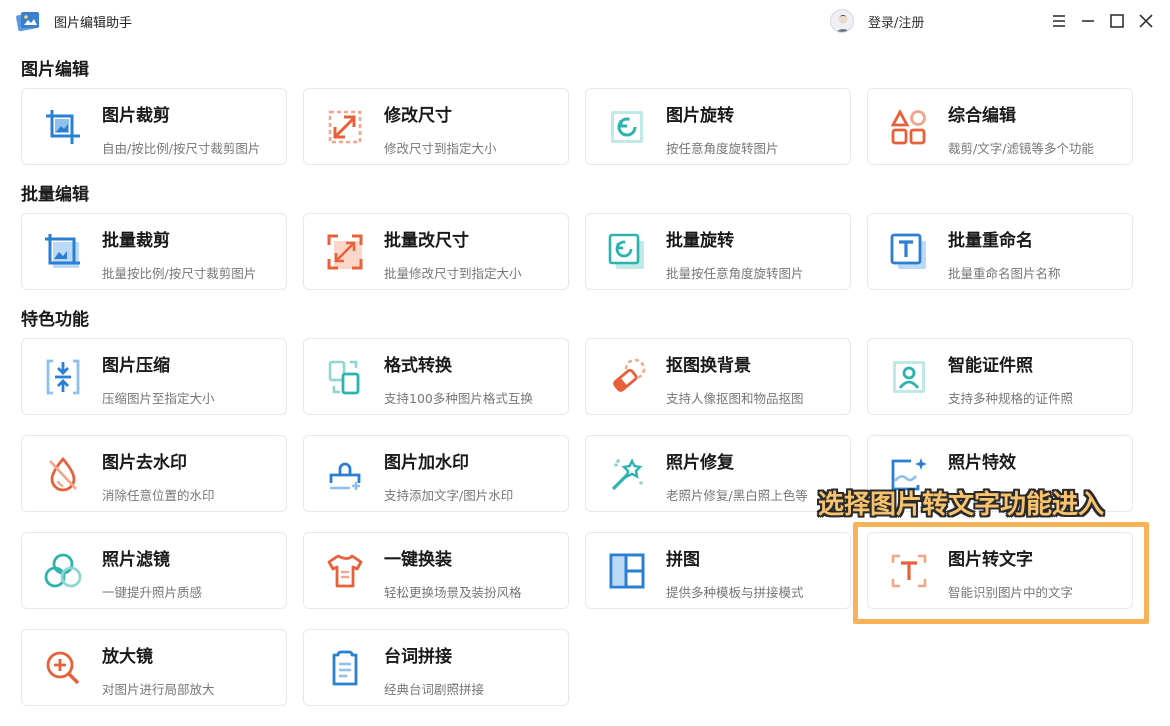 Image resolution: width=1170 pixels, height=726 pixels. What do you see at coordinates (896, 23) in the screenshot?
I see `login-label: 登录/注册` at bounding box center [896, 23].